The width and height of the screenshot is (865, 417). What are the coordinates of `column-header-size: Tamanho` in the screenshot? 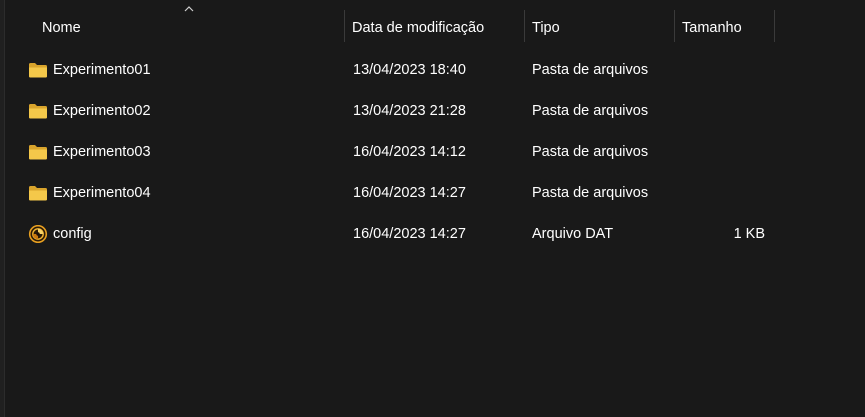 It's located at (728, 26).